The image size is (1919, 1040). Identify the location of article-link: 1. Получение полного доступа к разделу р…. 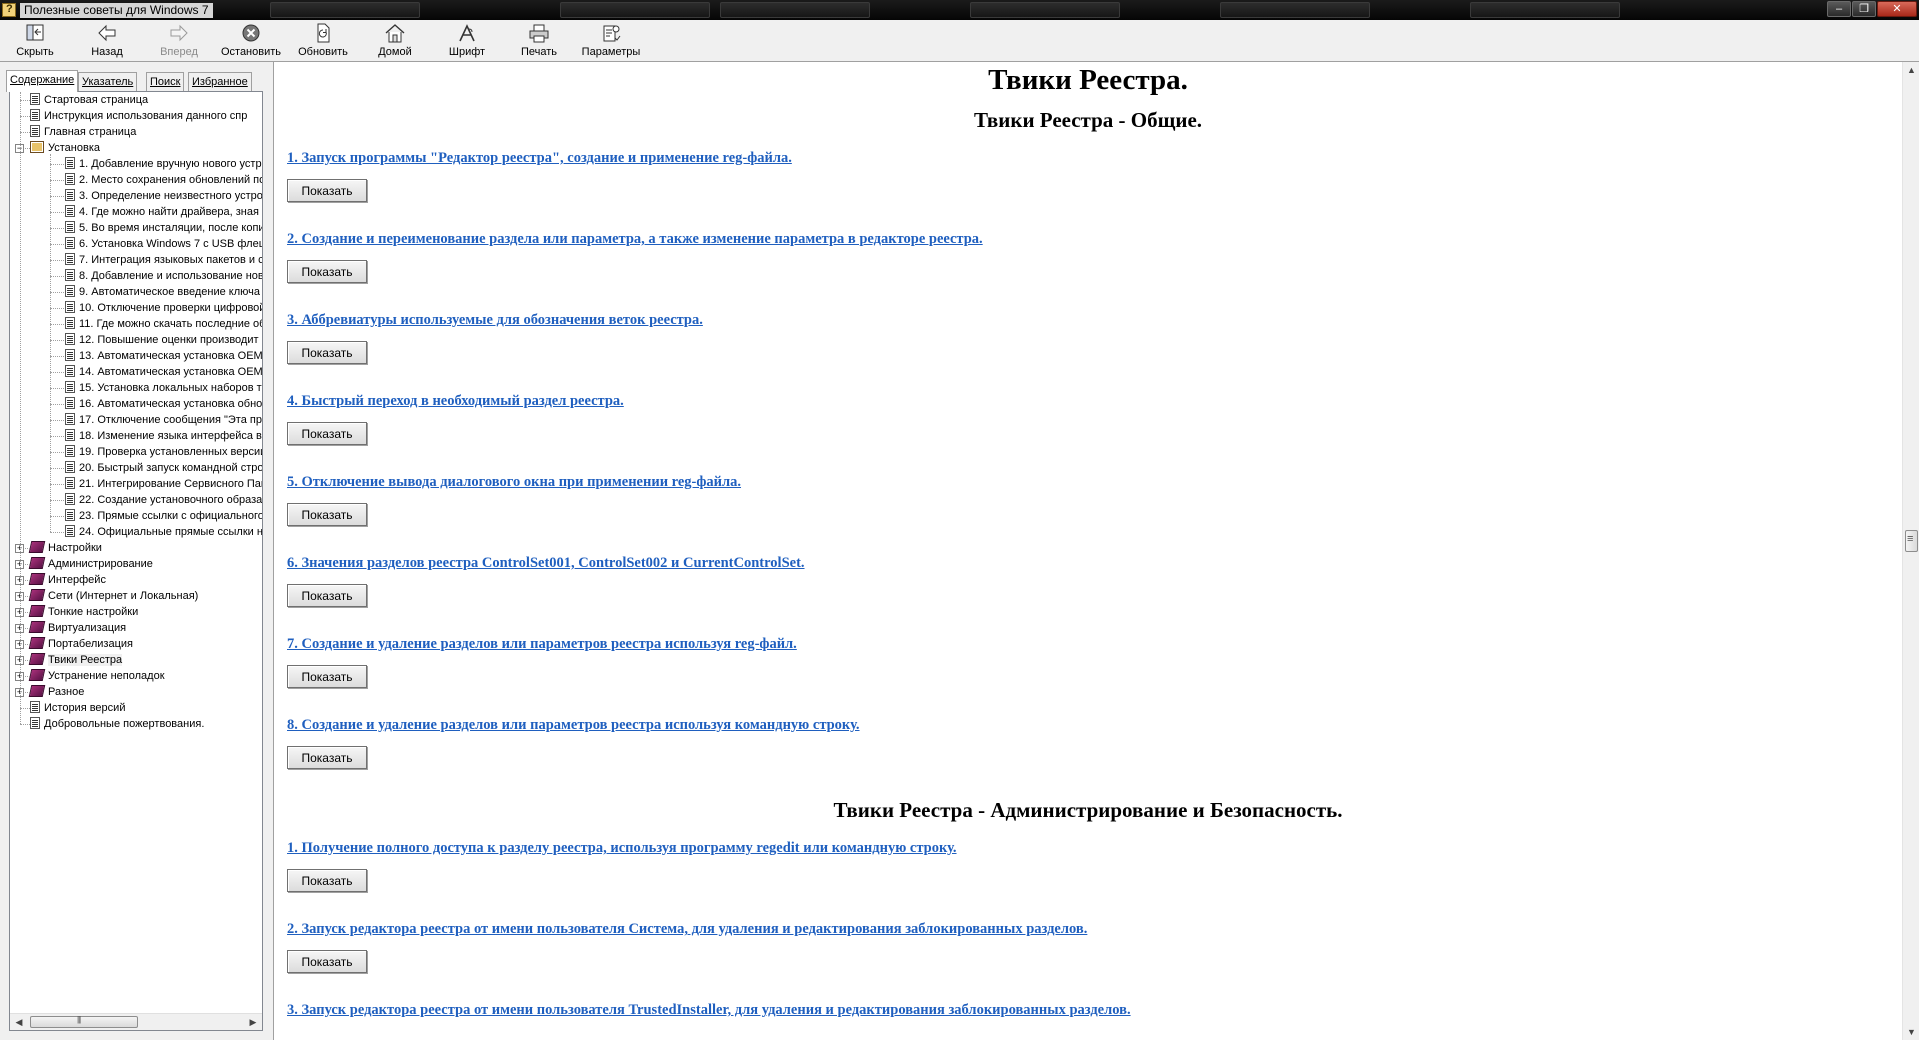
(622, 848).